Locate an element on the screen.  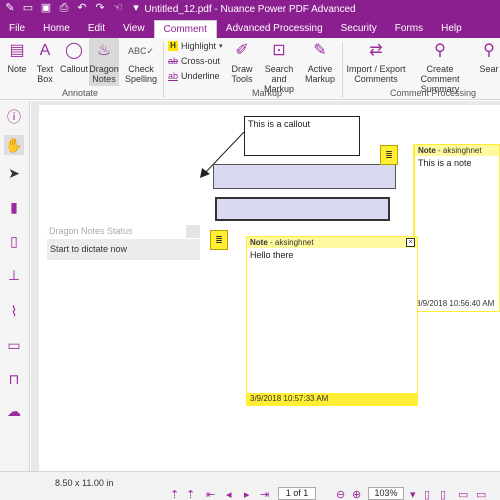
select-arrow-icon: ➤ is located at coordinates (14, 173).